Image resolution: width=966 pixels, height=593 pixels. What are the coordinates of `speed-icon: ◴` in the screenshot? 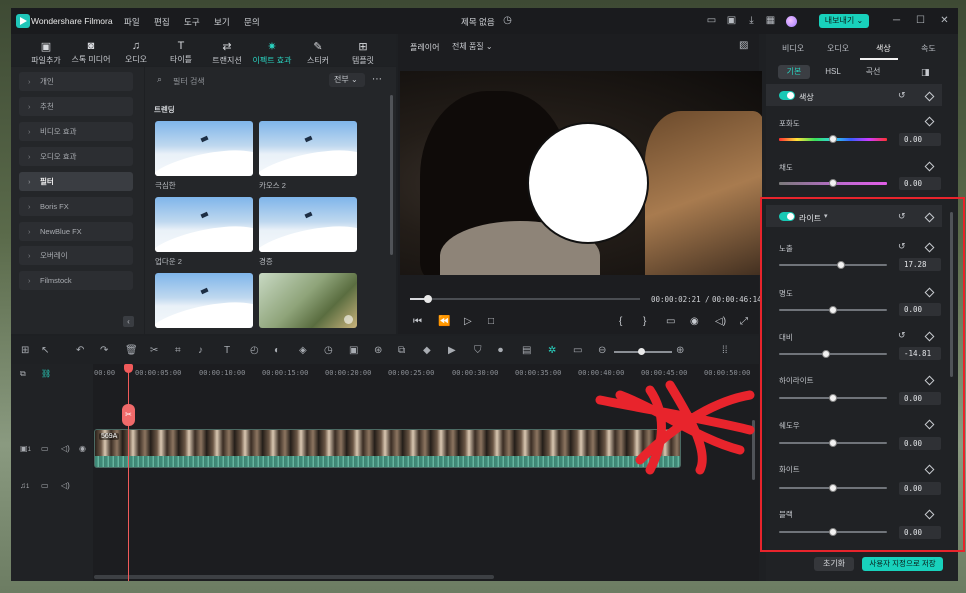 It's located at (254, 350).